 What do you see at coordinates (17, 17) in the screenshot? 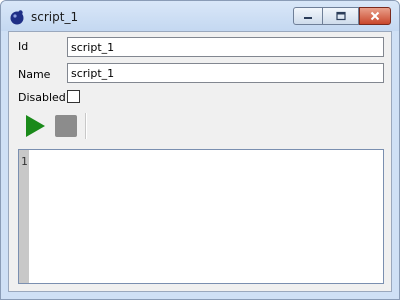
I see `app-dot-icon` at bounding box center [17, 17].